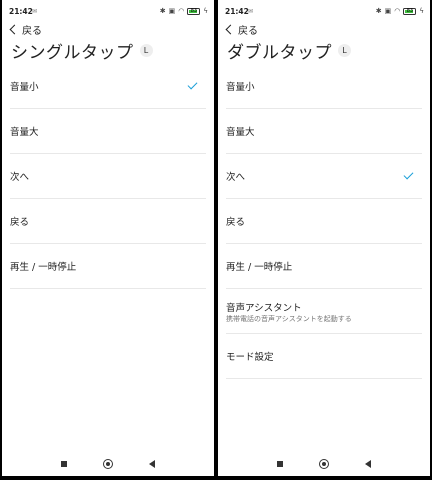 The width and height of the screenshot is (432, 480). Describe the element at coordinates (324, 311) in the screenshot. I see `option-voice-assistant: 音声アシスタント 携帯電話の音声アシスタントを起動する` at that location.